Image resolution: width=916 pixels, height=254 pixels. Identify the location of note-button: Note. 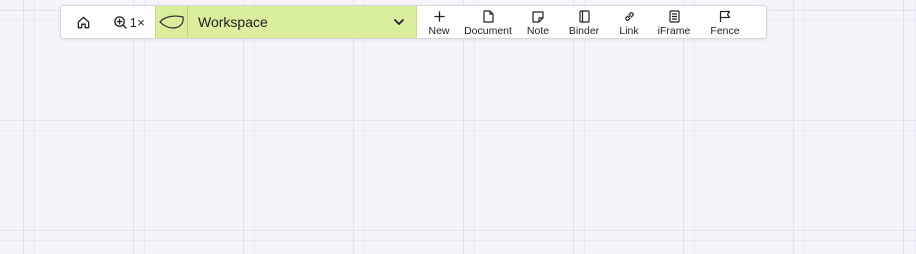
(538, 22).